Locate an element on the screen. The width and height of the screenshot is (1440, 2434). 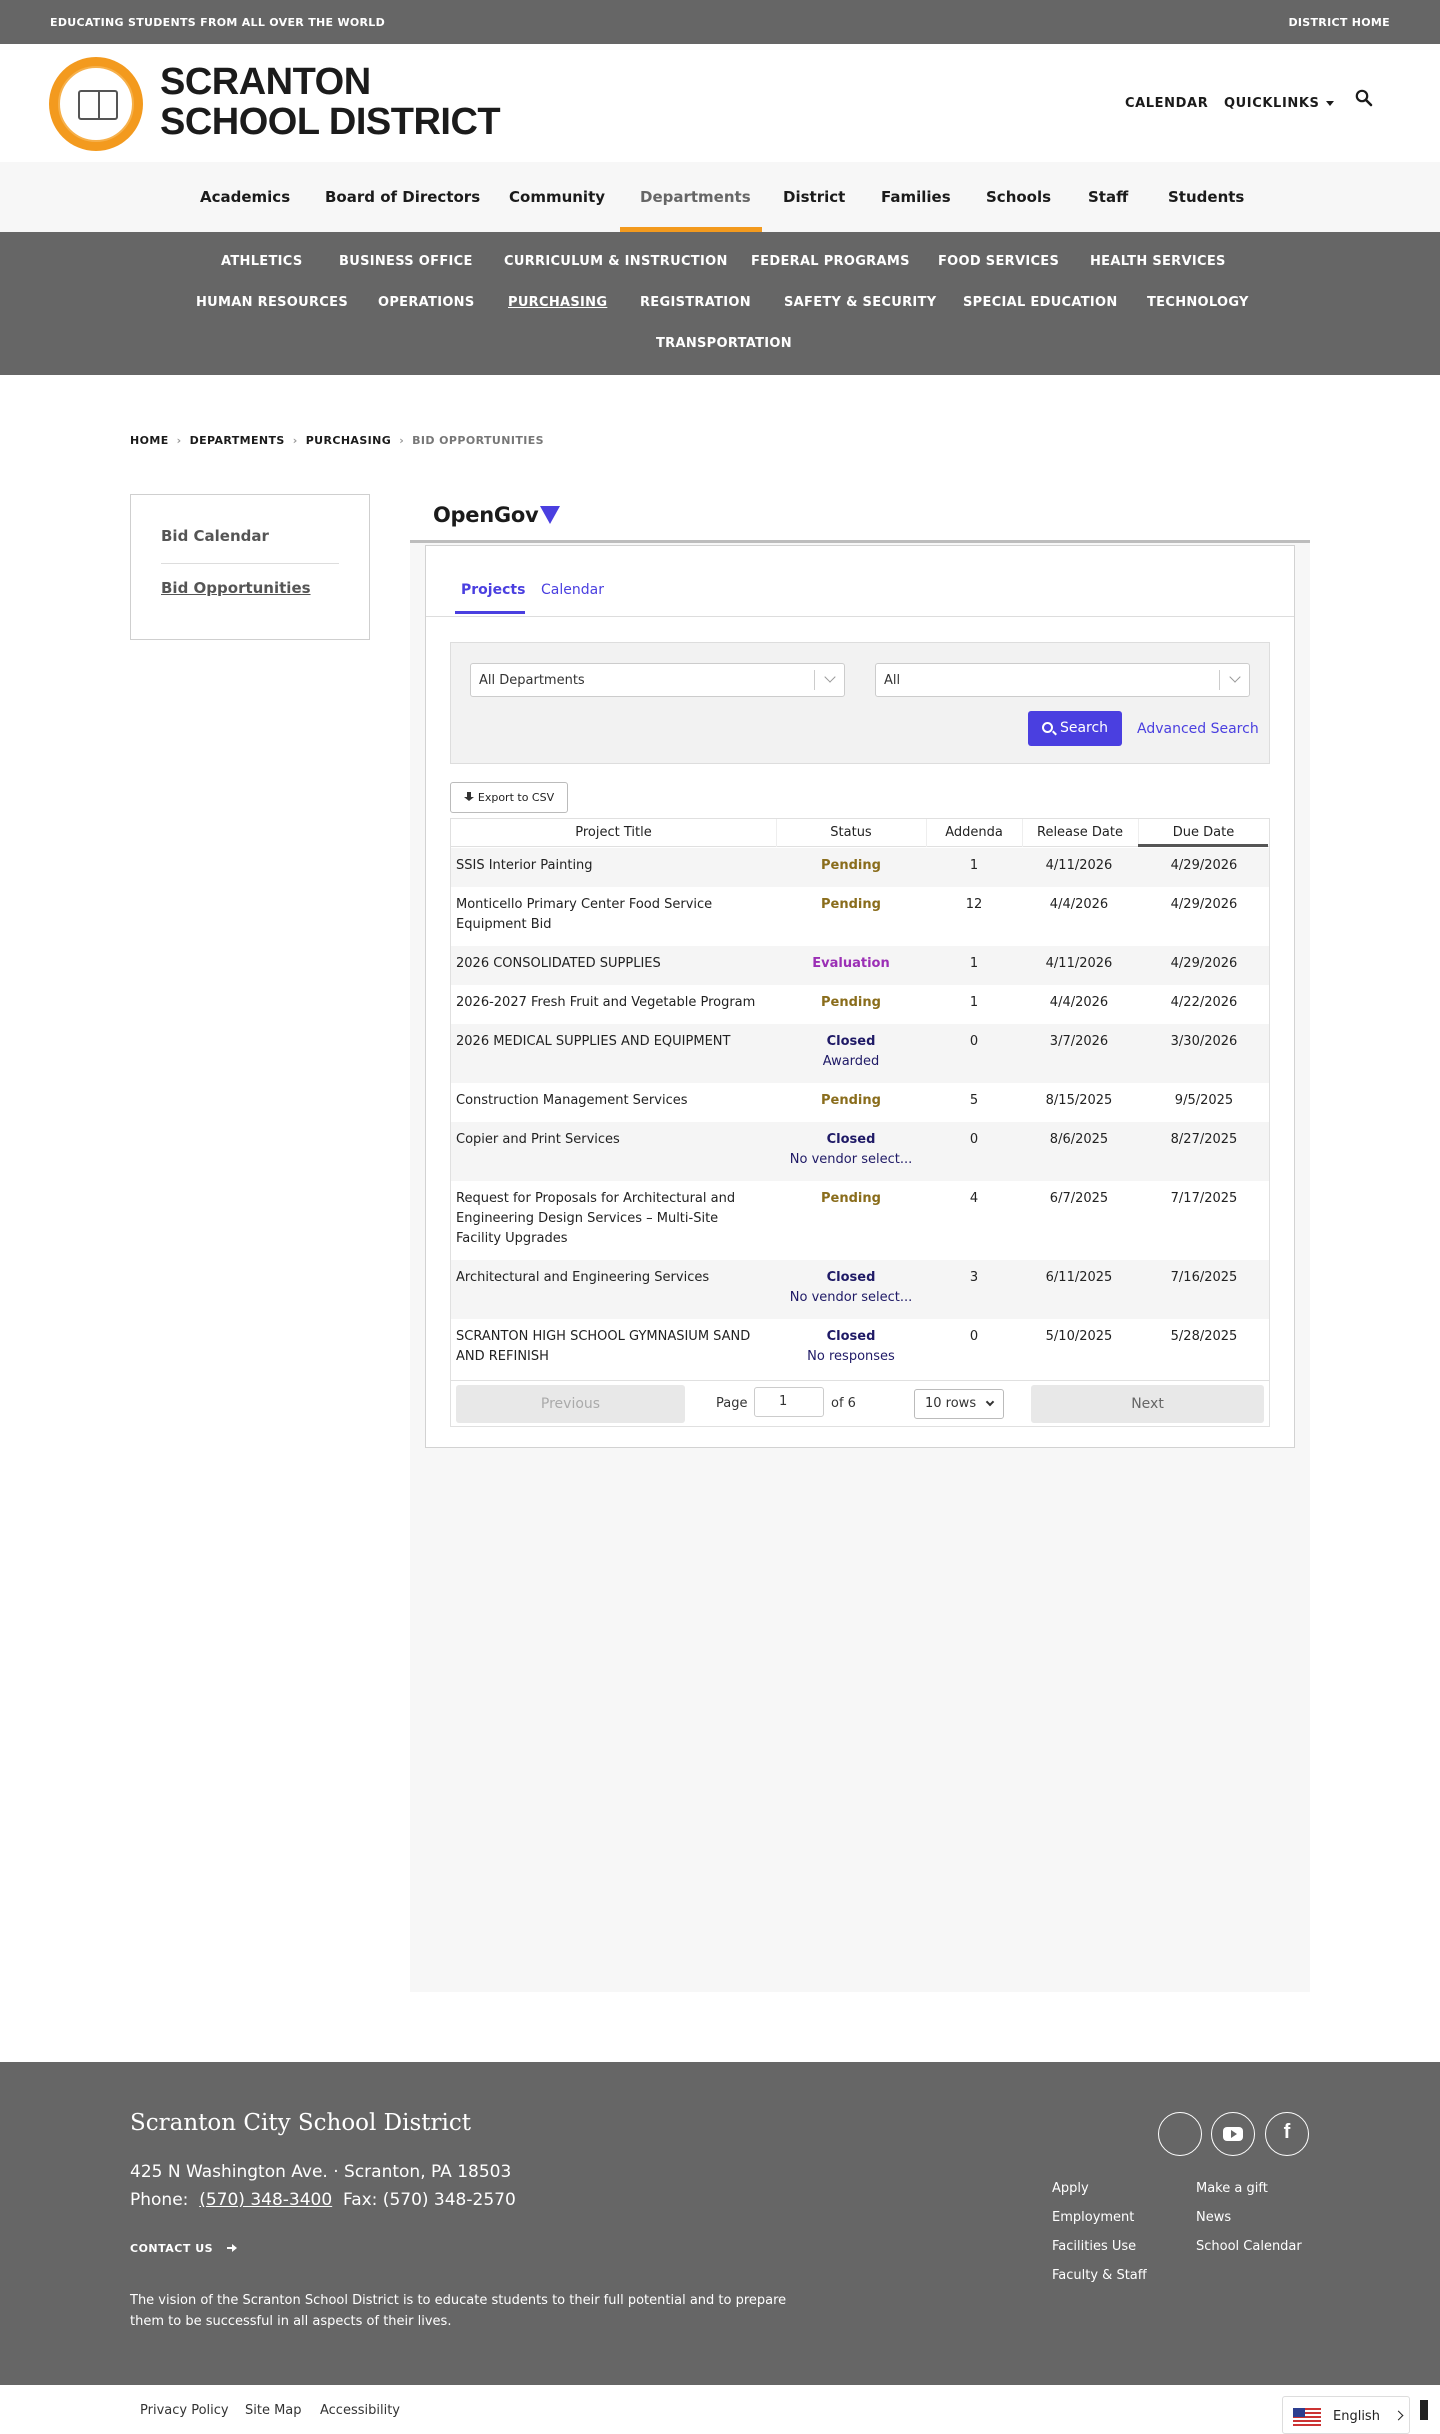
subnav-federal-programs: FEDERAL PROGRAMS is located at coordinates (830, 261).